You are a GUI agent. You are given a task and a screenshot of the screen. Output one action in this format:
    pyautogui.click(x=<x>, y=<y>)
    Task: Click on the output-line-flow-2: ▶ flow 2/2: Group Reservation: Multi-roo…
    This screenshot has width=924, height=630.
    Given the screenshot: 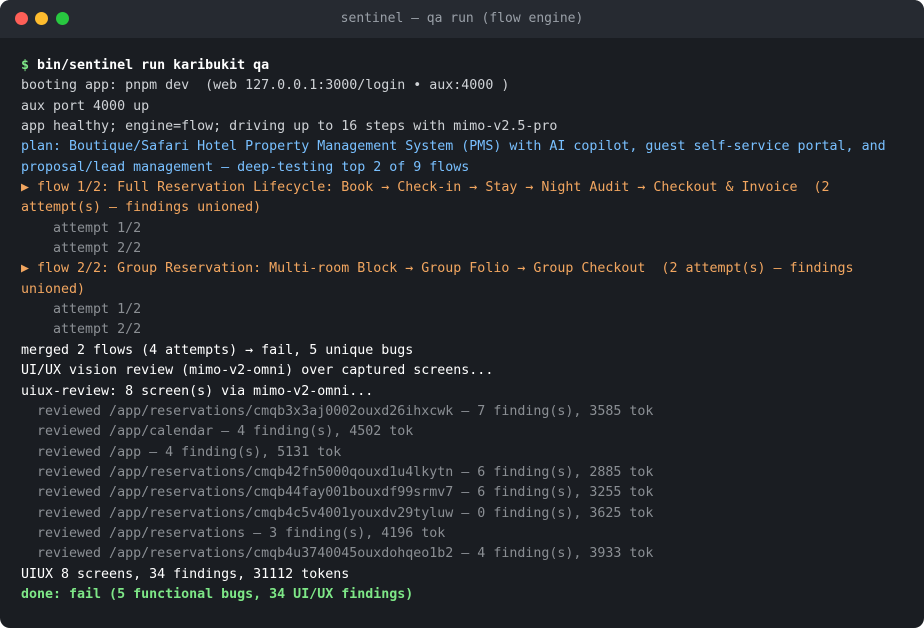 What is the action you would take?
    pyautogui.click(x=441, y=279)
    